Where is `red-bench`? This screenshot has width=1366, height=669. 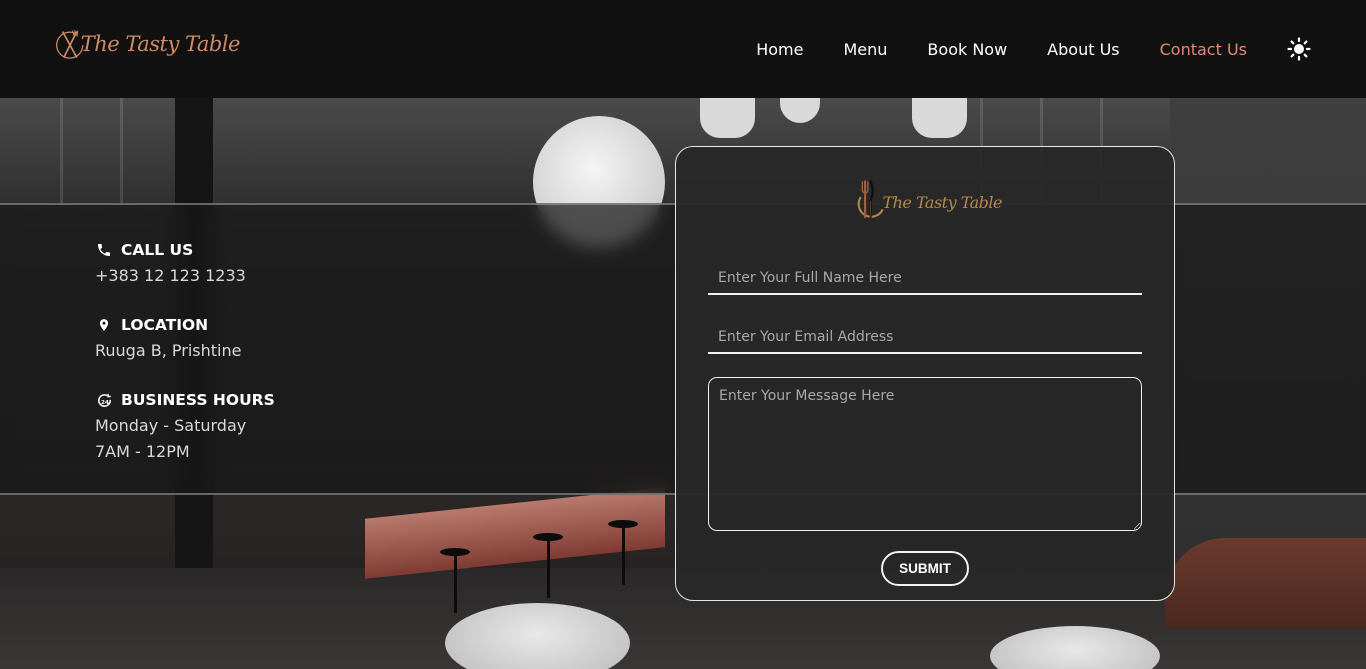 red-bench is located at coordinates (515, 533).